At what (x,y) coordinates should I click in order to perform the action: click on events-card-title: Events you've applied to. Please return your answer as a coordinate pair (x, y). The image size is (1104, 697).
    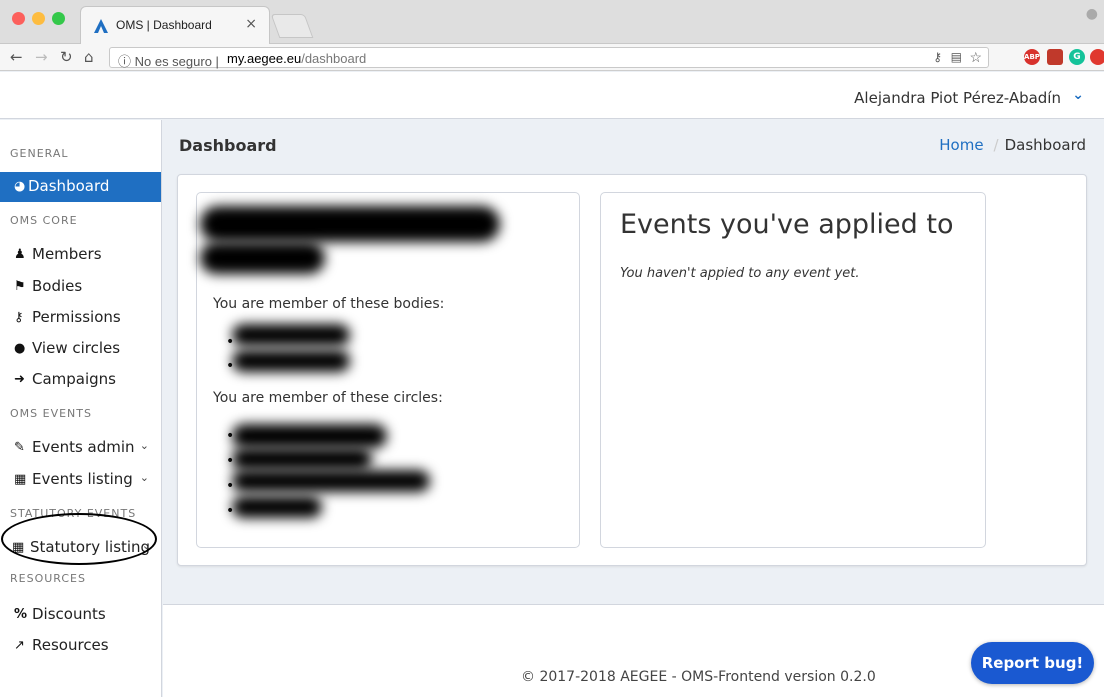
    Looking at the image, I should click on (787, 224).